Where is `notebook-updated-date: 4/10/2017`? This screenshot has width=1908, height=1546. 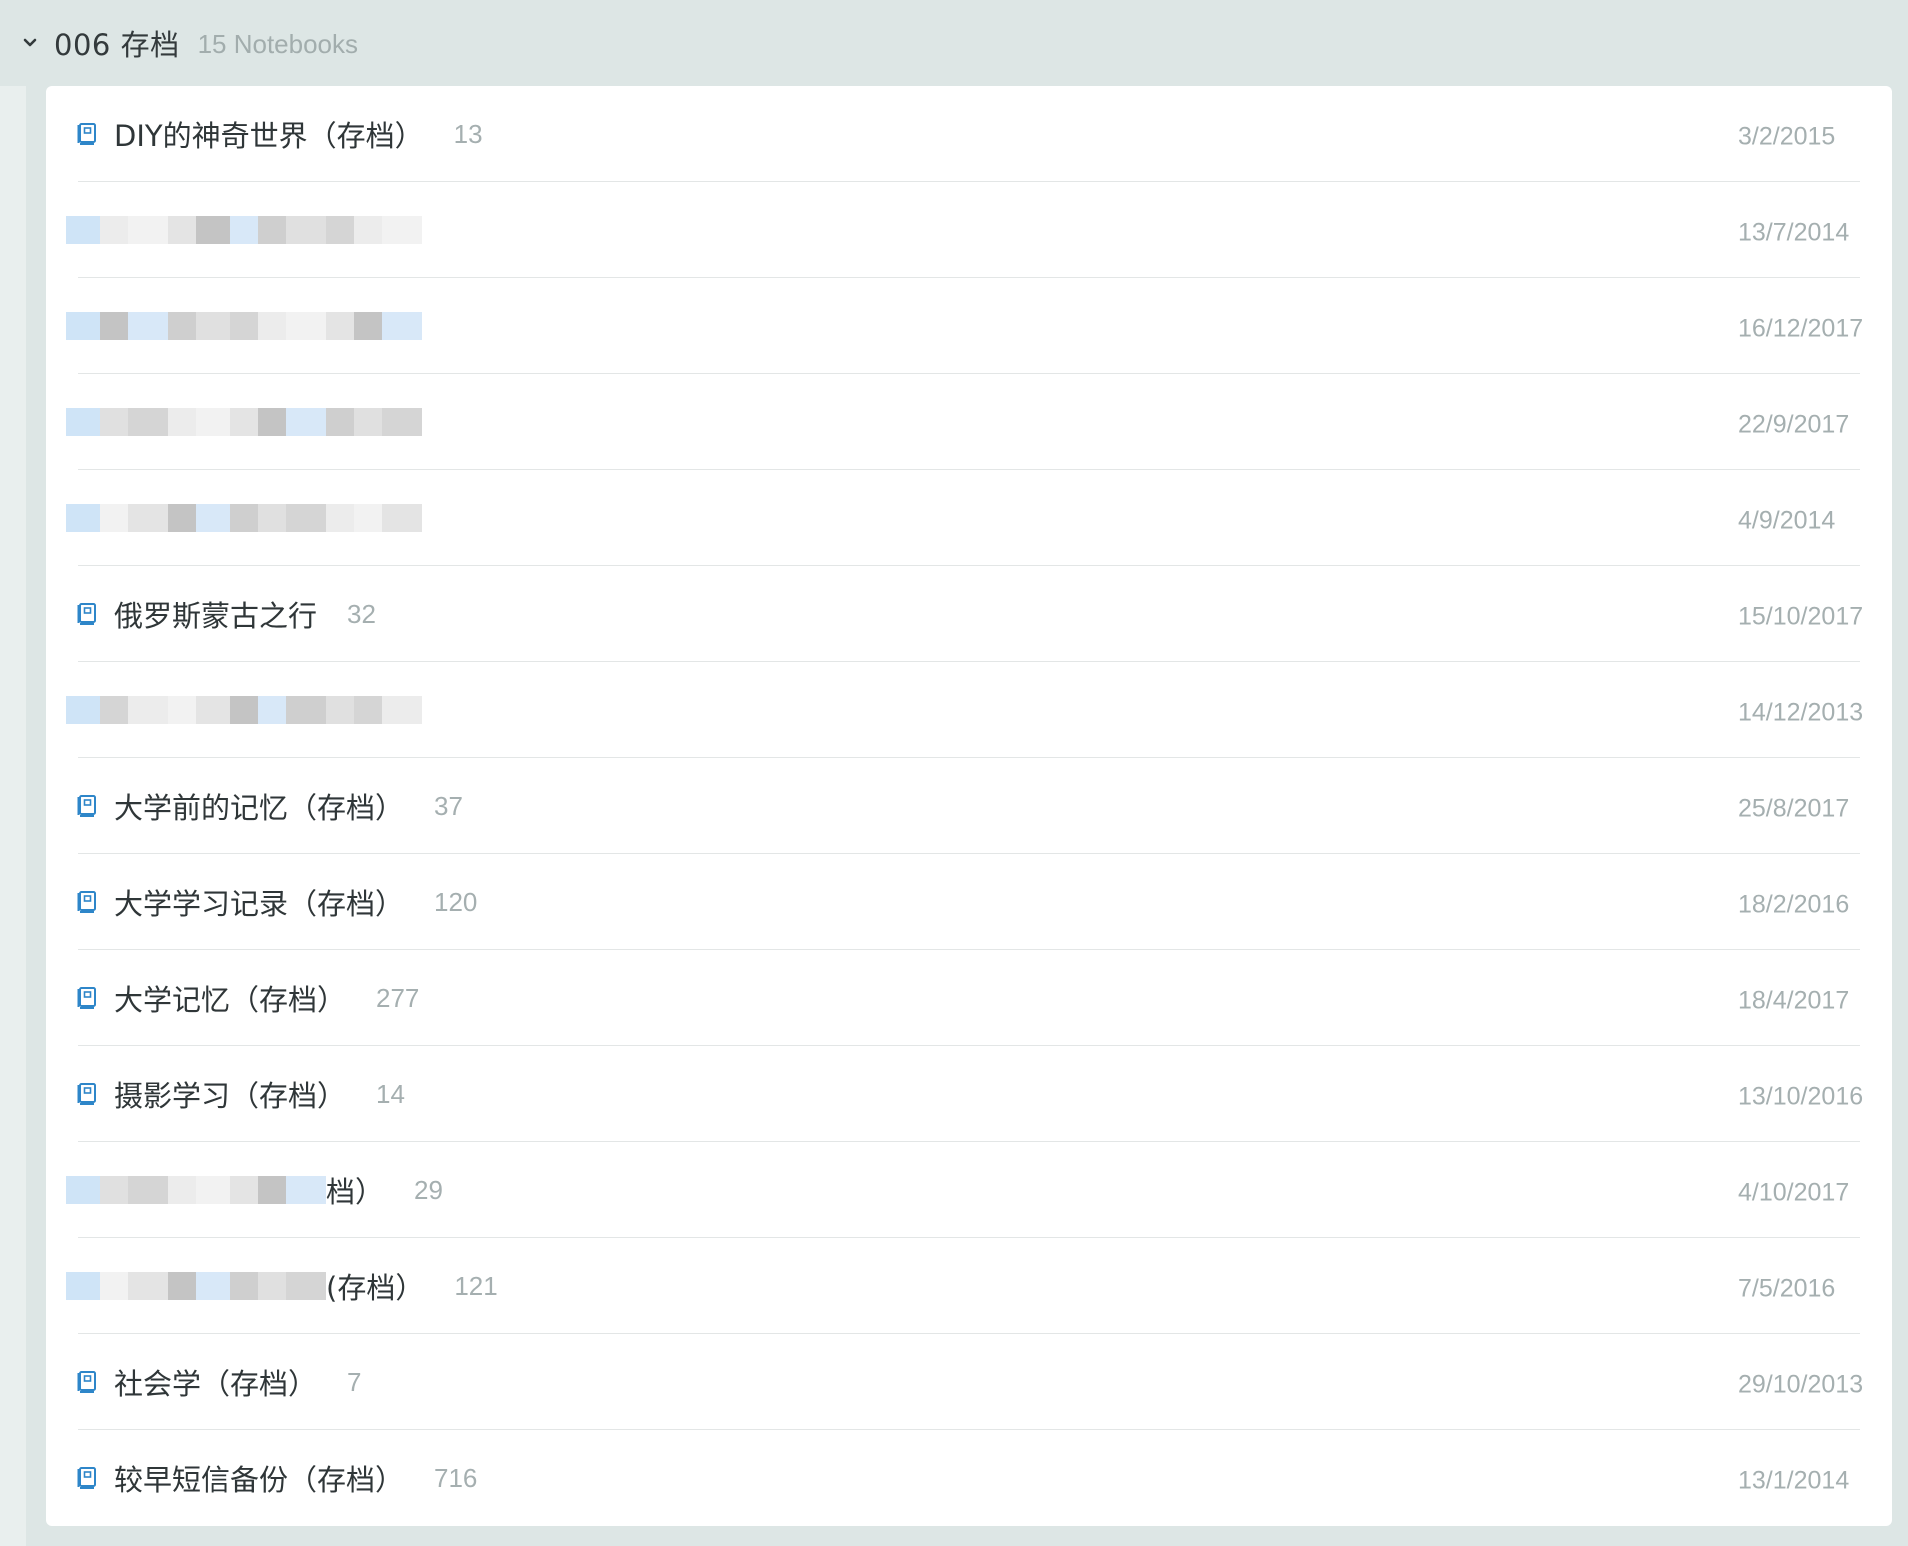 notebook-updated-date: 4/10/2017 is located at coordinates (1794, 1192).